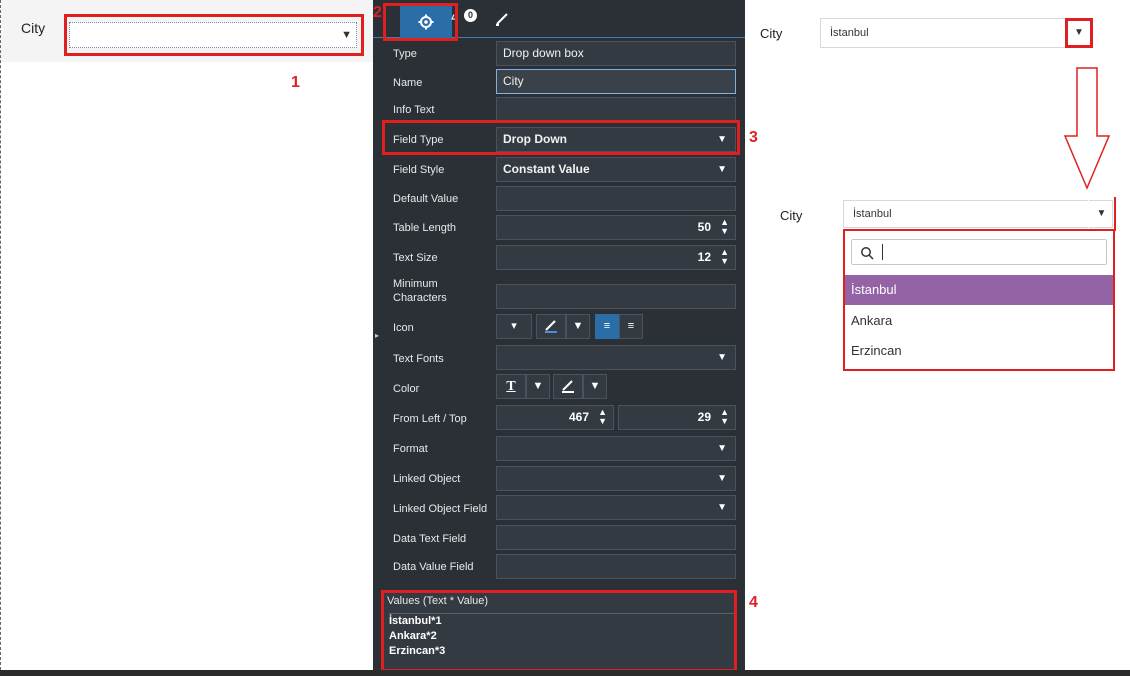 The image size is (1130, 676). Describe the element at coordinates (616, 448) in the screenshot. I see `format-select: ▼` at that location.